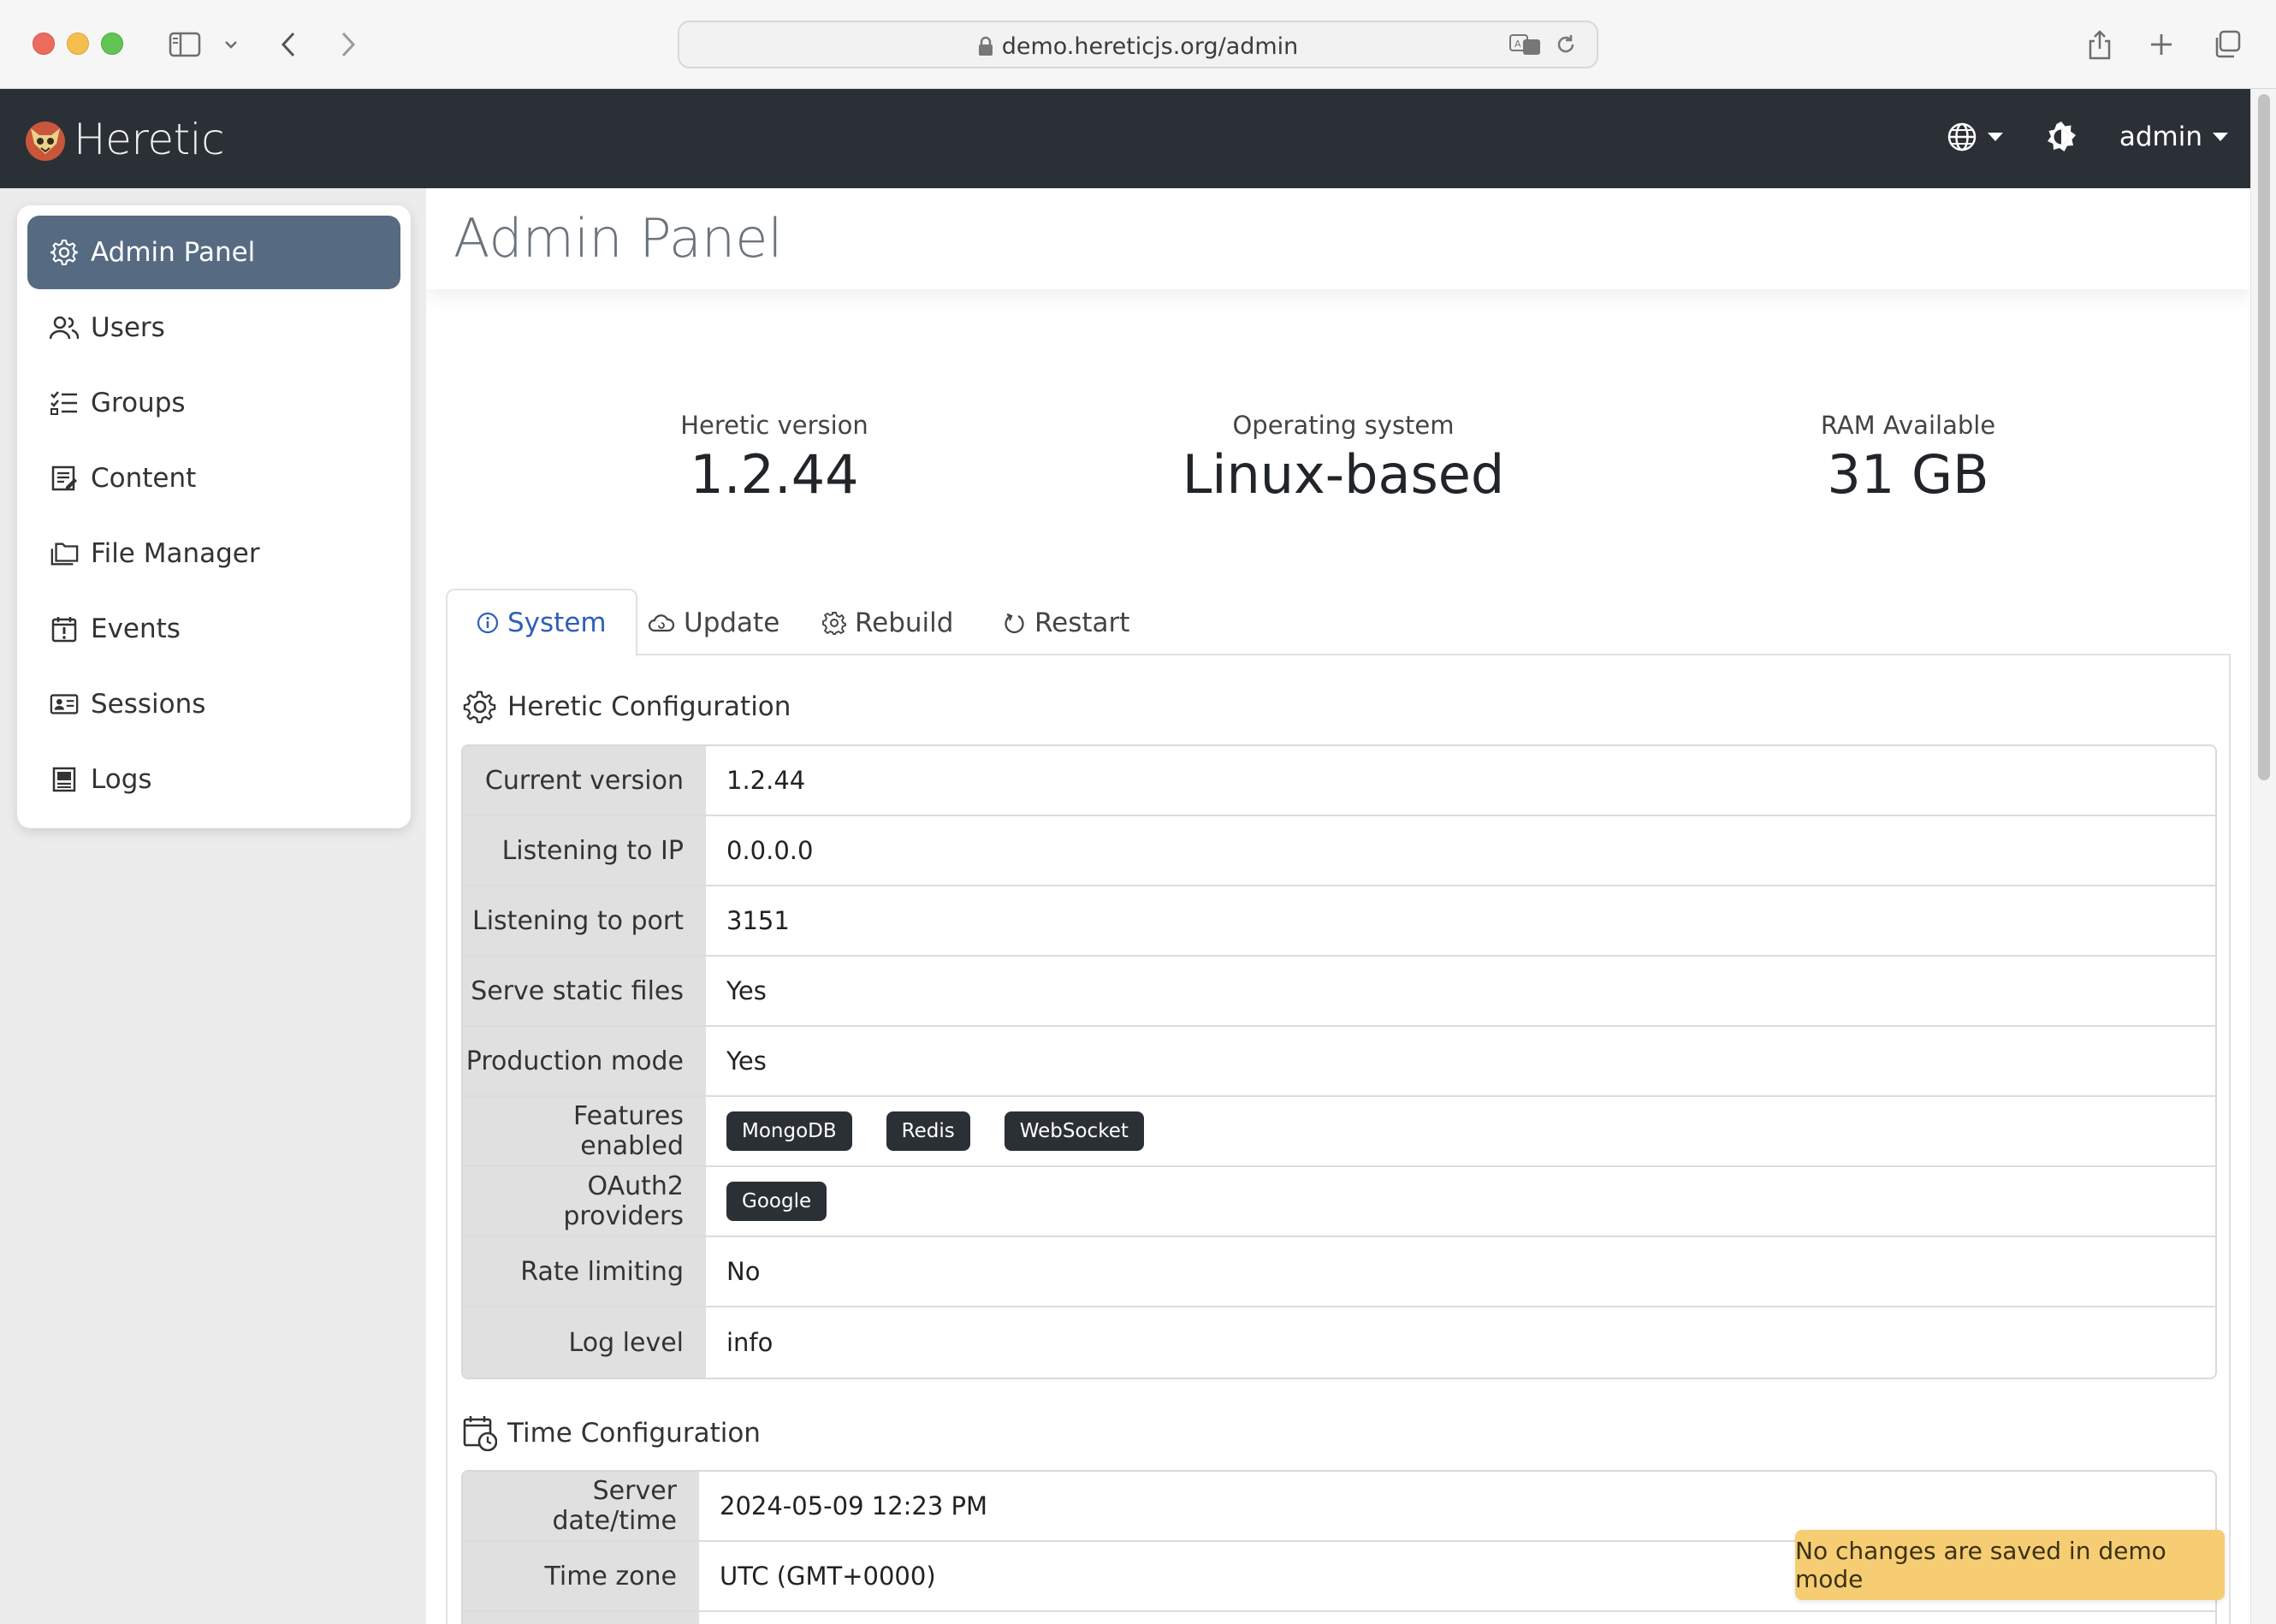  I want to click on tab-label: System, so click(557, 623).